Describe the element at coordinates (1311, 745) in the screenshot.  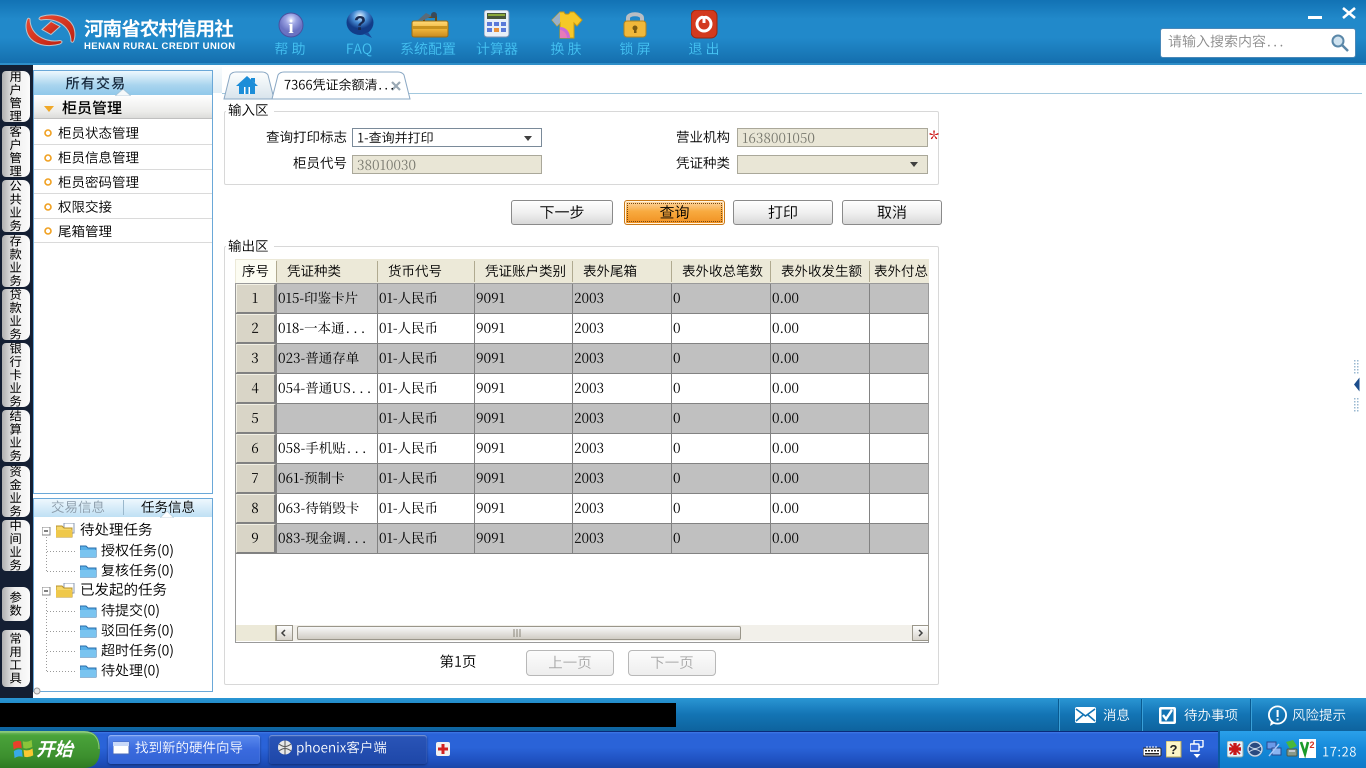
I see `svg-text: 2` at that location.